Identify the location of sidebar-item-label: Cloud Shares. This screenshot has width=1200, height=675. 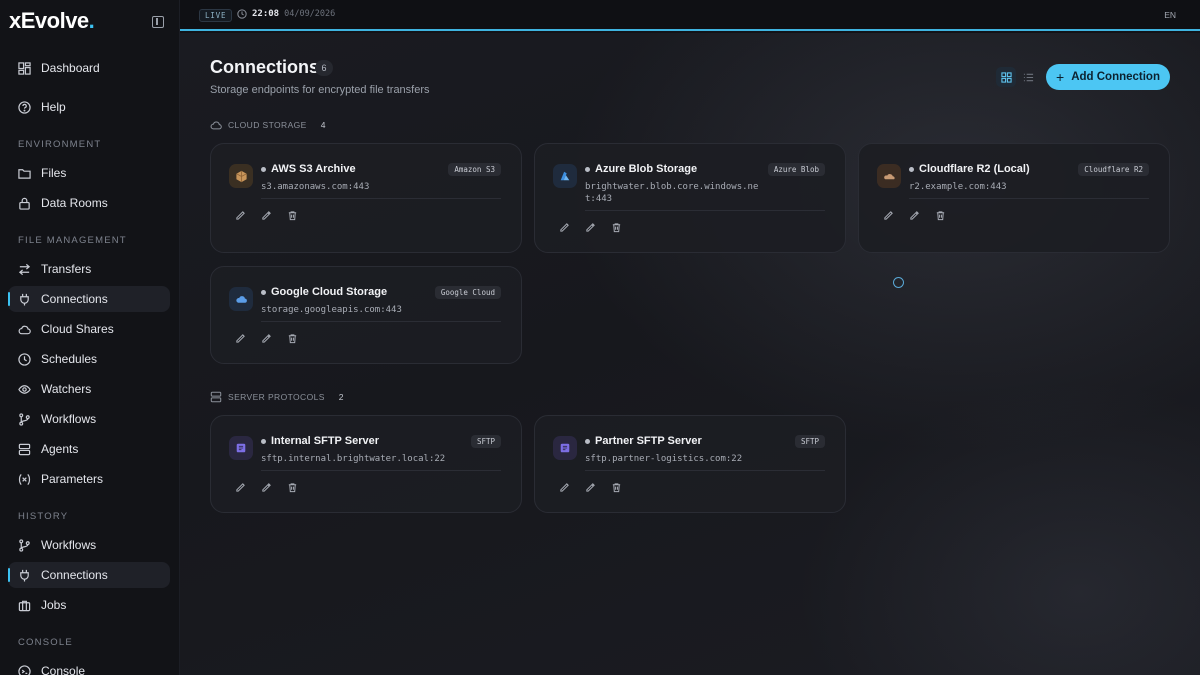
(77, 329).